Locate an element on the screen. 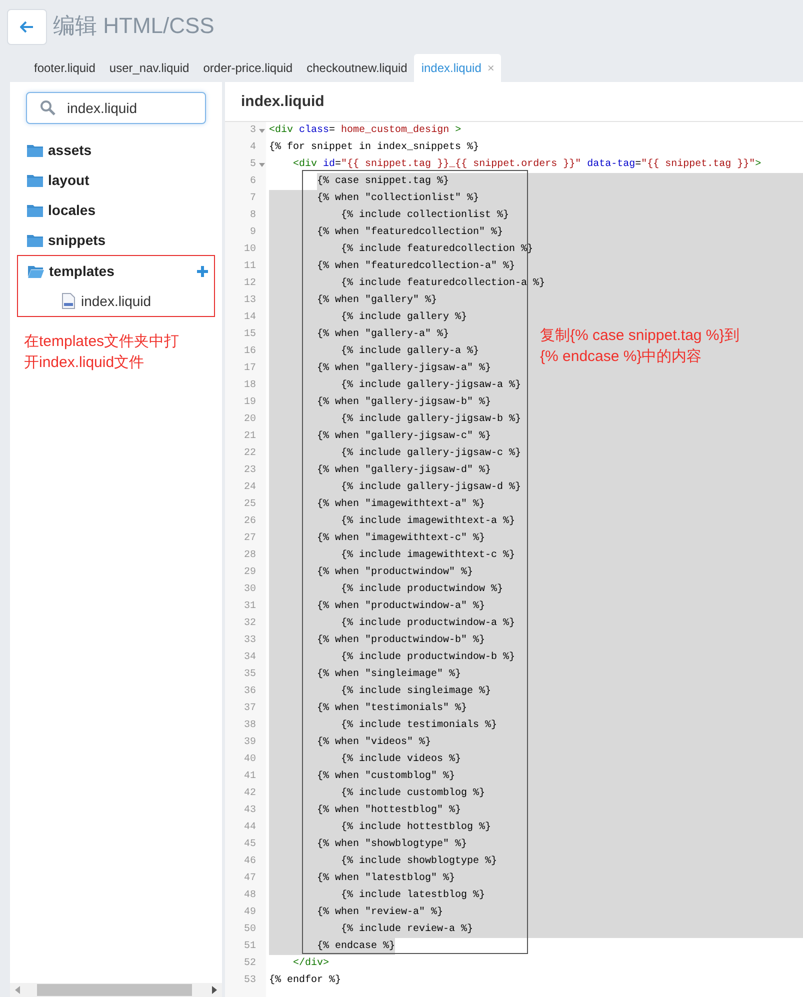 Image resolution: width=803 pixels, height=997 pixels. folder-name: templates is located at coordinates (81, 271).